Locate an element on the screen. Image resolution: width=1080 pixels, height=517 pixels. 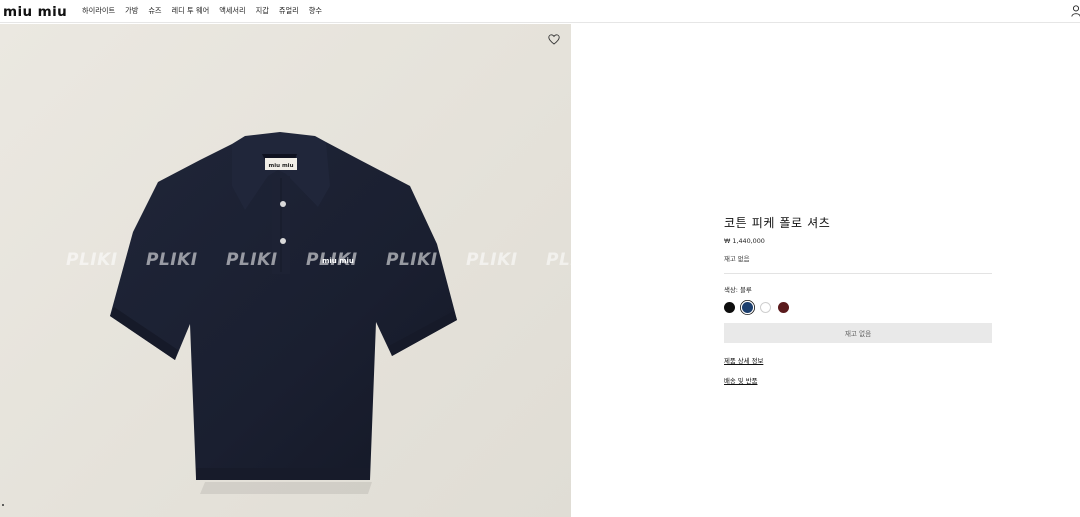
nav-item-highlights: 하이라이트 is located at coordinates (98, 11).